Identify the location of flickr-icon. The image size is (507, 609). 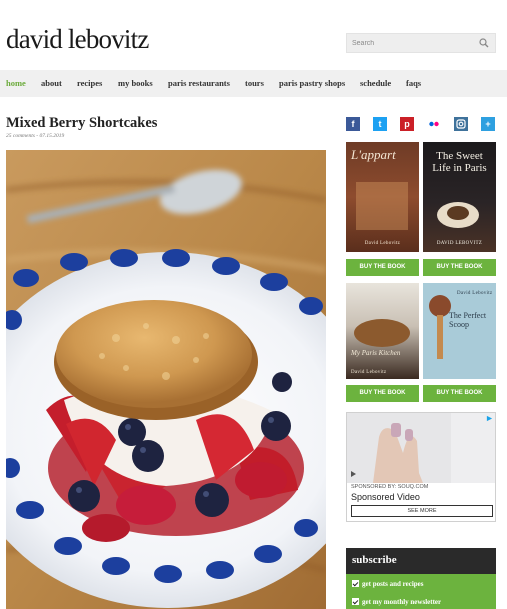
(434, 124).